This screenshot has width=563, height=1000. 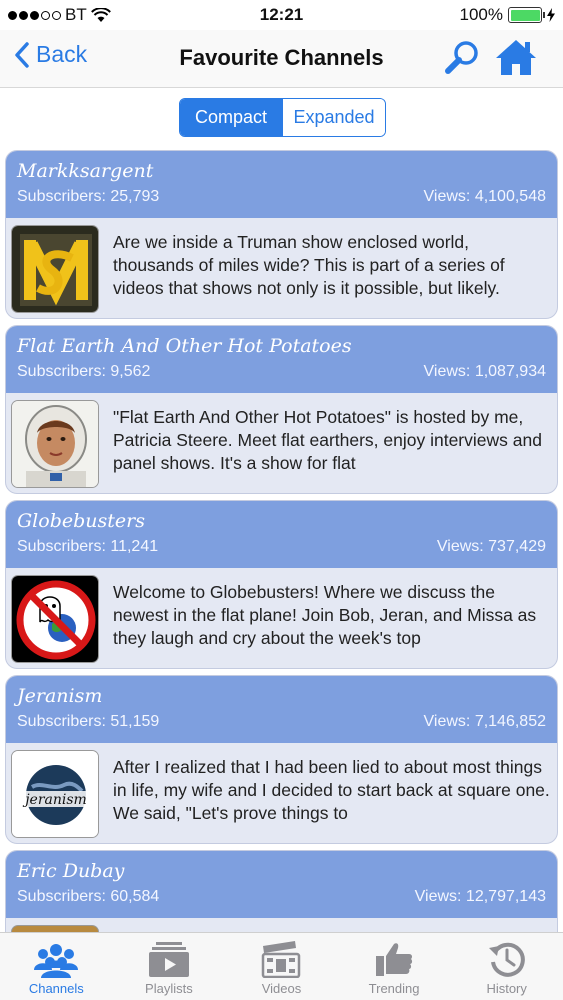 I want to click on battery-icon, so click(x=526, y=15).